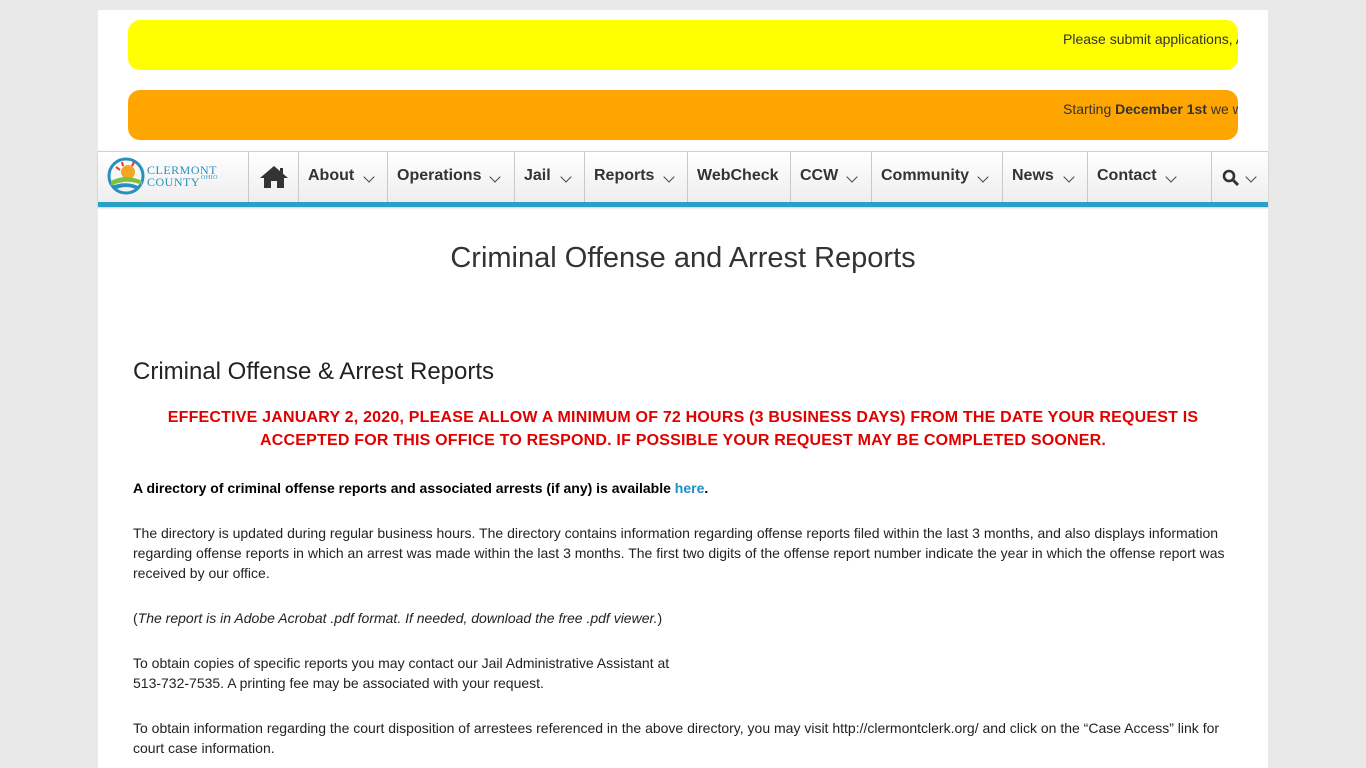  What do you see at coordinates (182, 182) in the screenshot?
I see `logo-line2: COUNTYOHIO` at bounding box center [182, 182].